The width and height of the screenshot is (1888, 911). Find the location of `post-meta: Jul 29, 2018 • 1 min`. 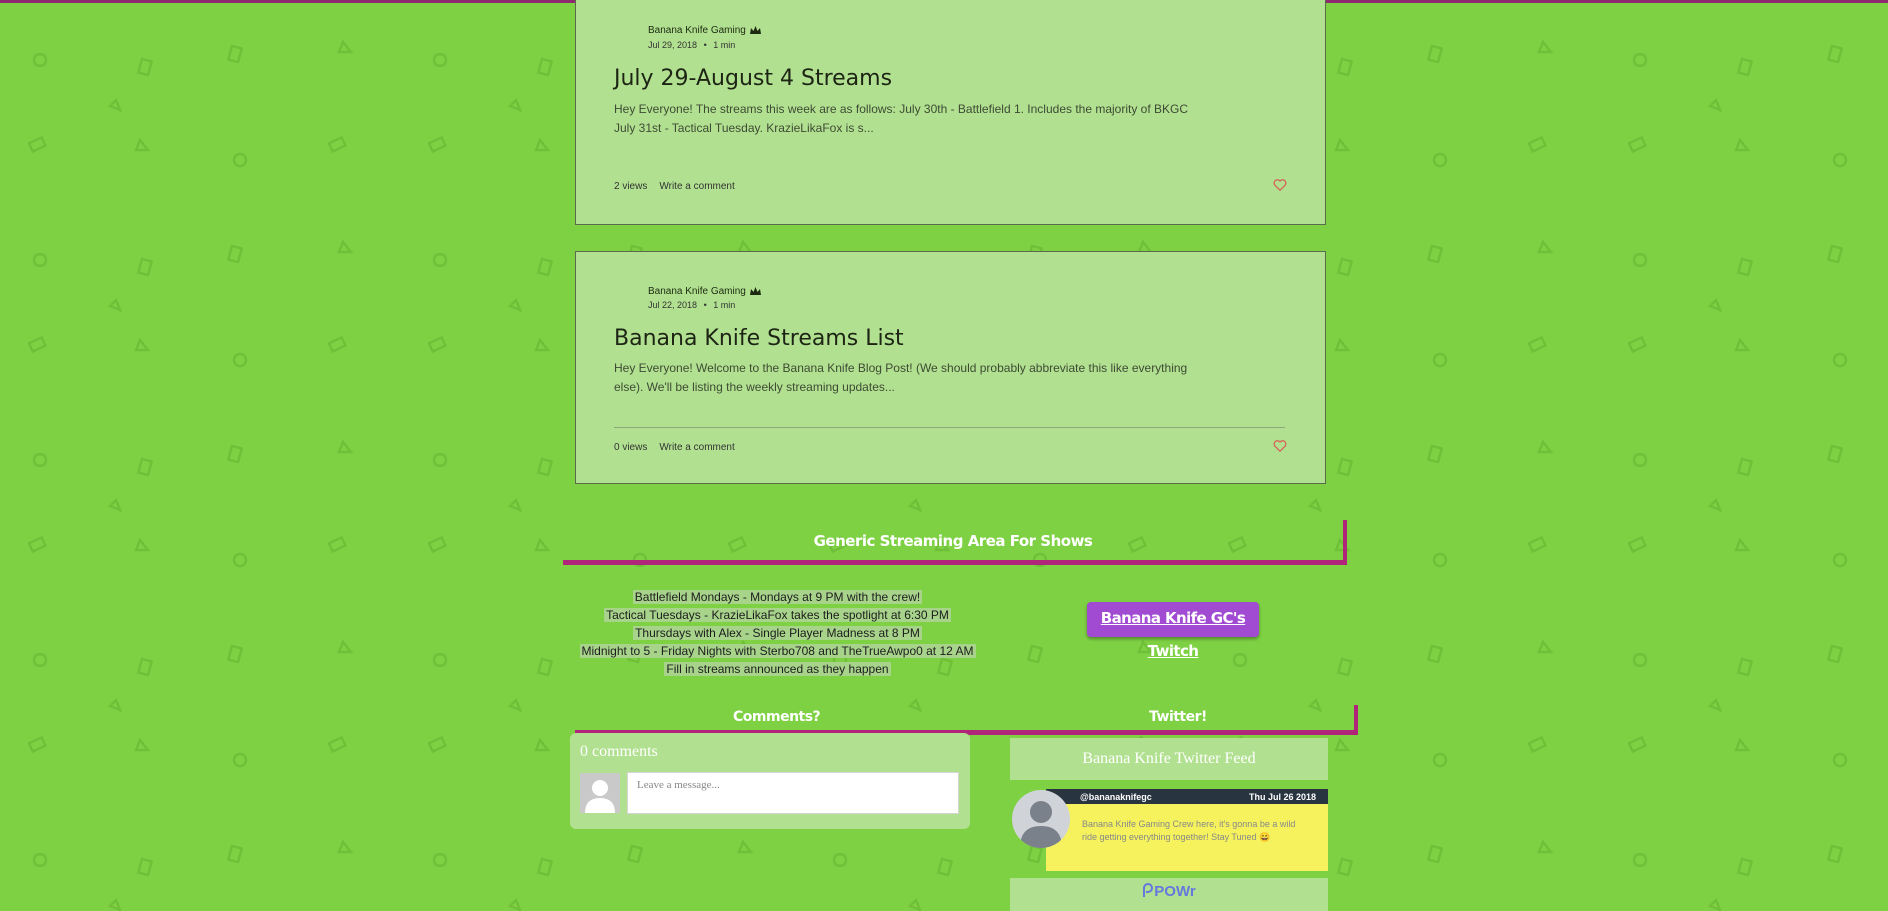

post-meta: Jul 29, 2018 • 1 min is located at coordinates (691, 45).